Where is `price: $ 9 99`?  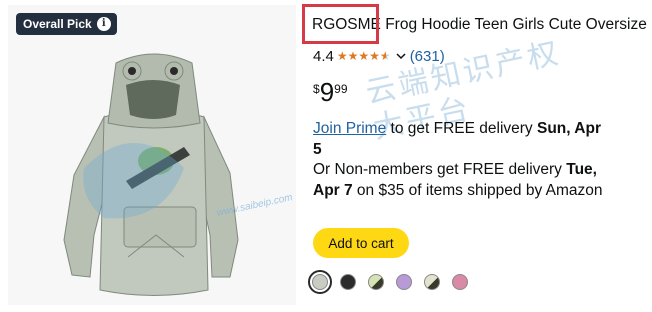 price: $ 9 99 is located at coordinates (330, 93).